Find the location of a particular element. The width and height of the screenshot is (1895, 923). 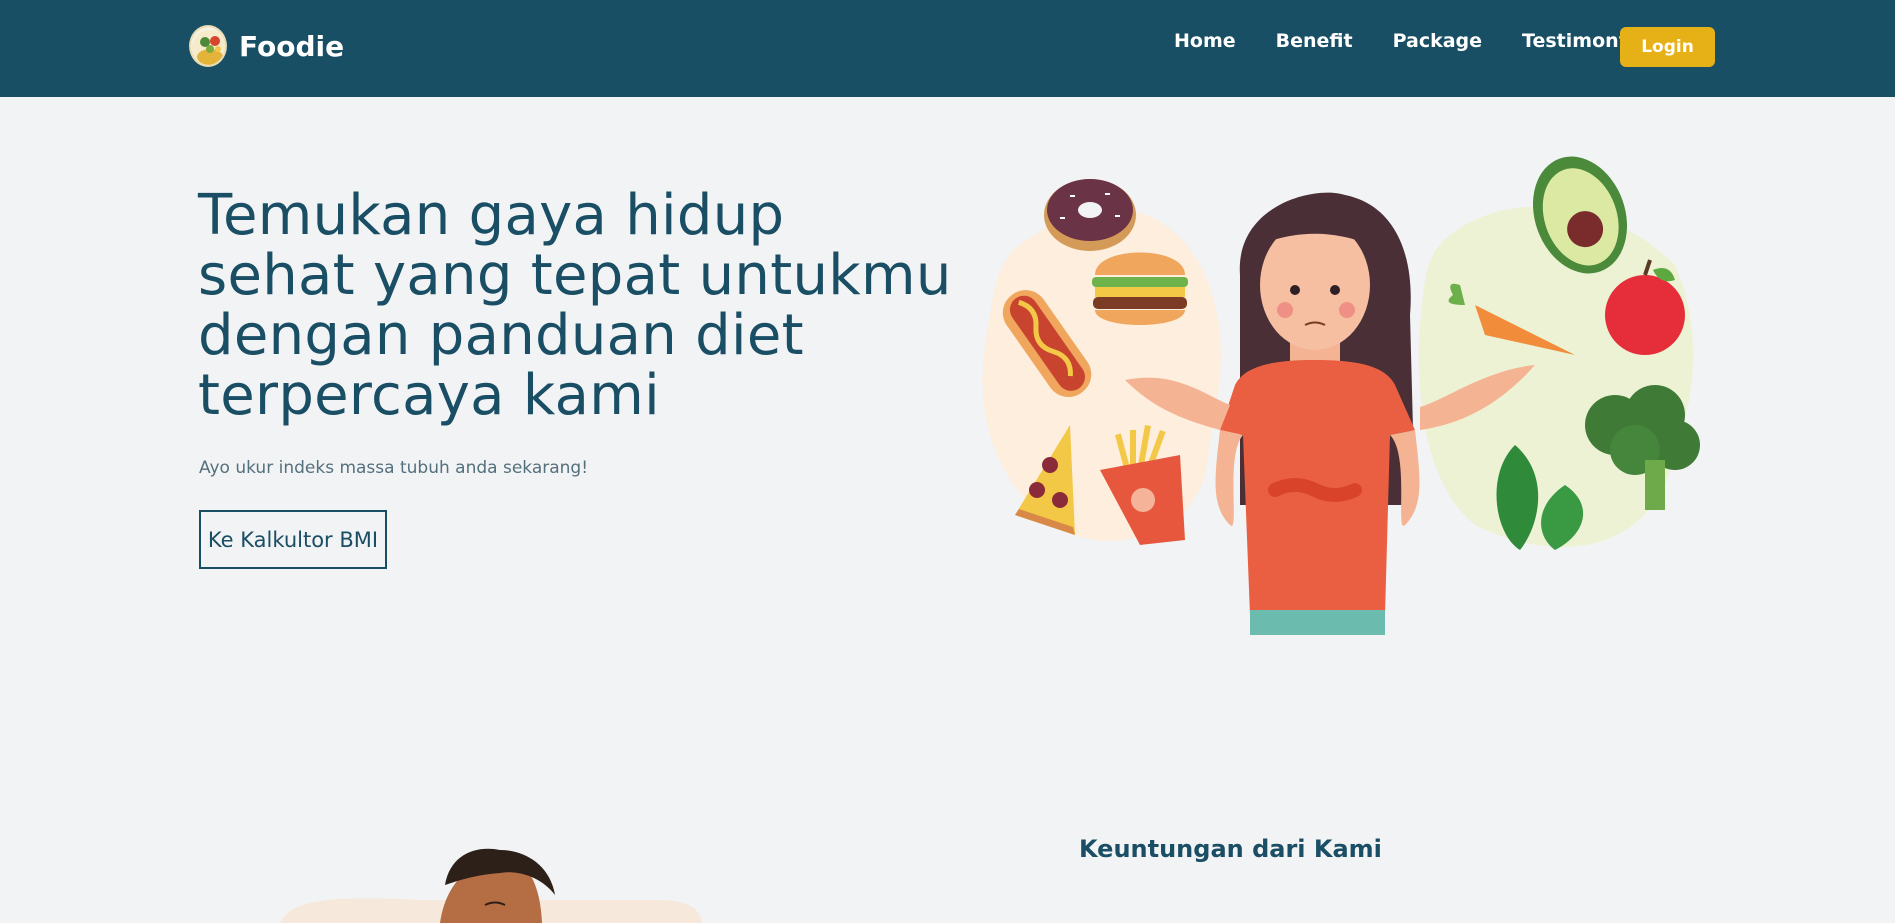

login-button: Login is located at coordinates (1667, 47).